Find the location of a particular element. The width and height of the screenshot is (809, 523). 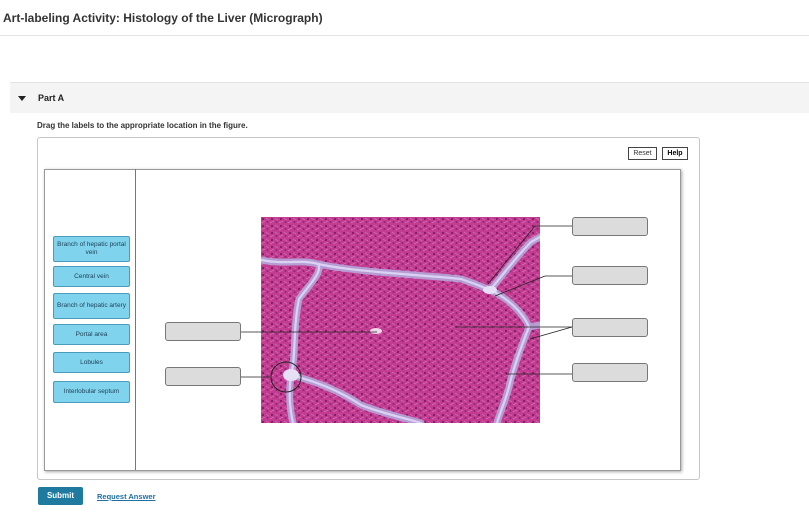

request-answer-link: Request Answer is located at coordinates (126, 496).